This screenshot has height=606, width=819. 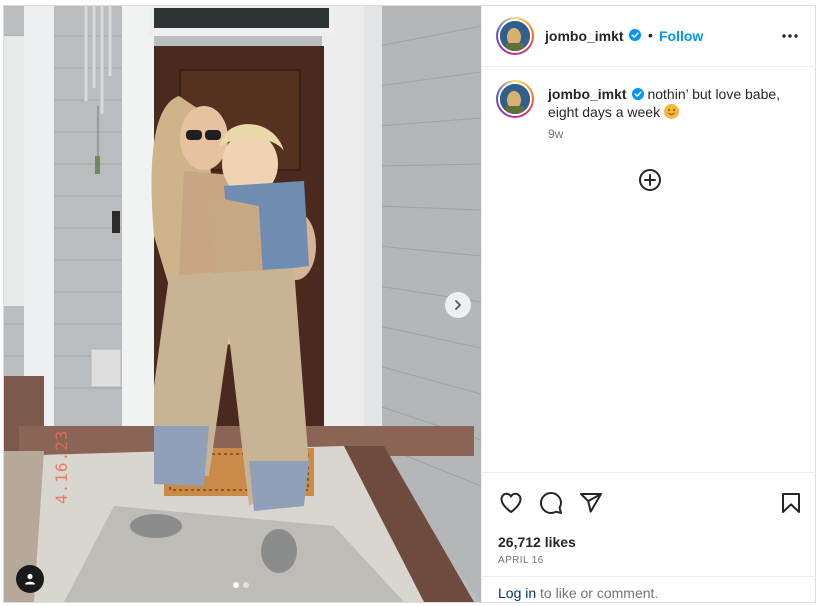 I want to click on comment-button, so click(x=551, y=503).